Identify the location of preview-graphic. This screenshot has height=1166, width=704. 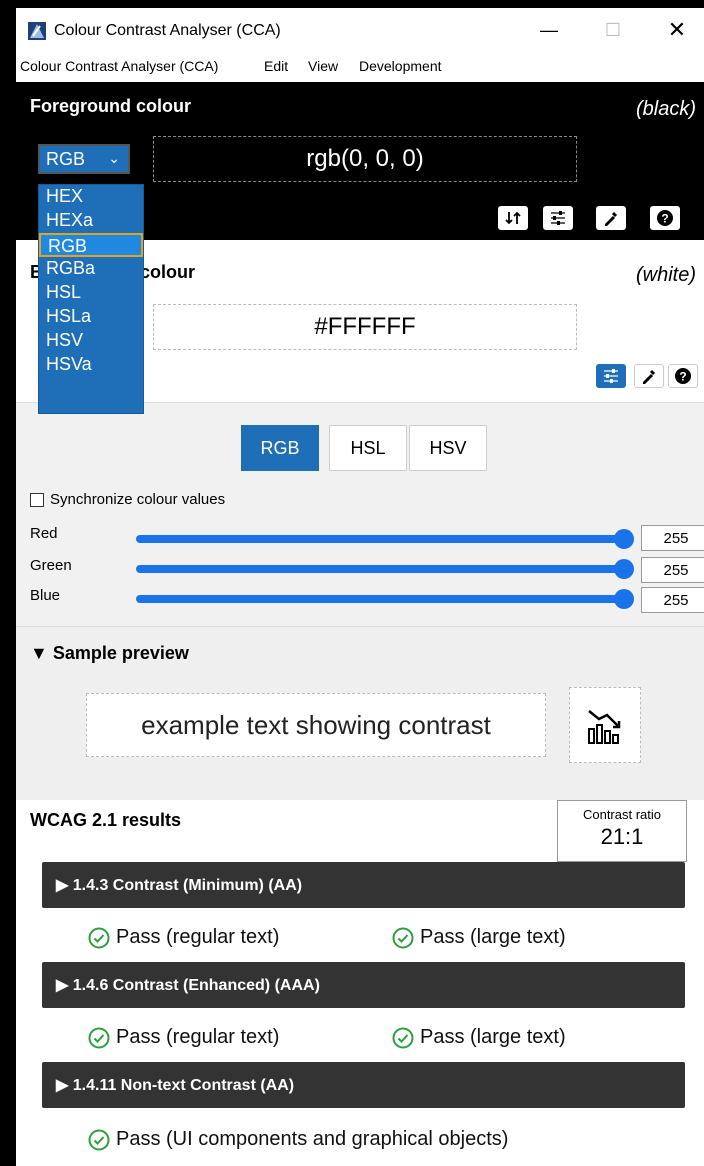
(605, 725).